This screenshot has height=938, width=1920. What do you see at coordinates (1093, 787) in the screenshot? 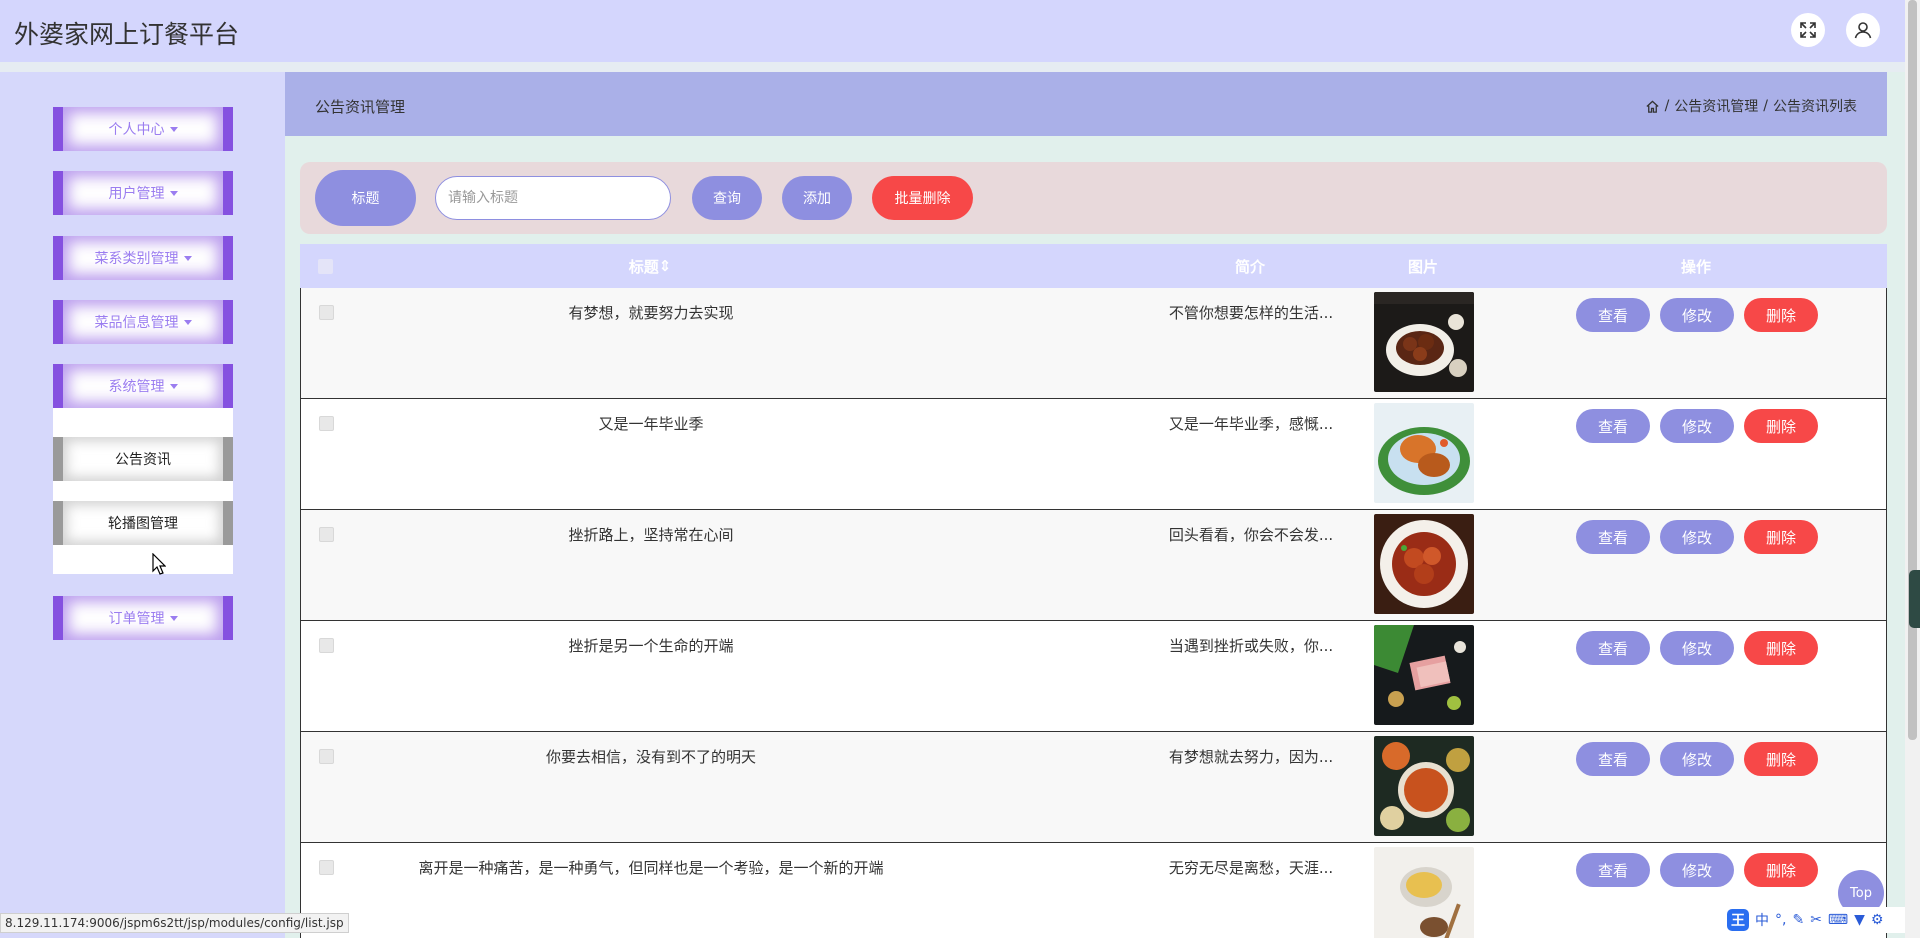
I see `table-row: 你要去相信，没有到不了的明天 有梦想就去努力，因为... 查看 修改 删除` at bounding box center [1093, 787].